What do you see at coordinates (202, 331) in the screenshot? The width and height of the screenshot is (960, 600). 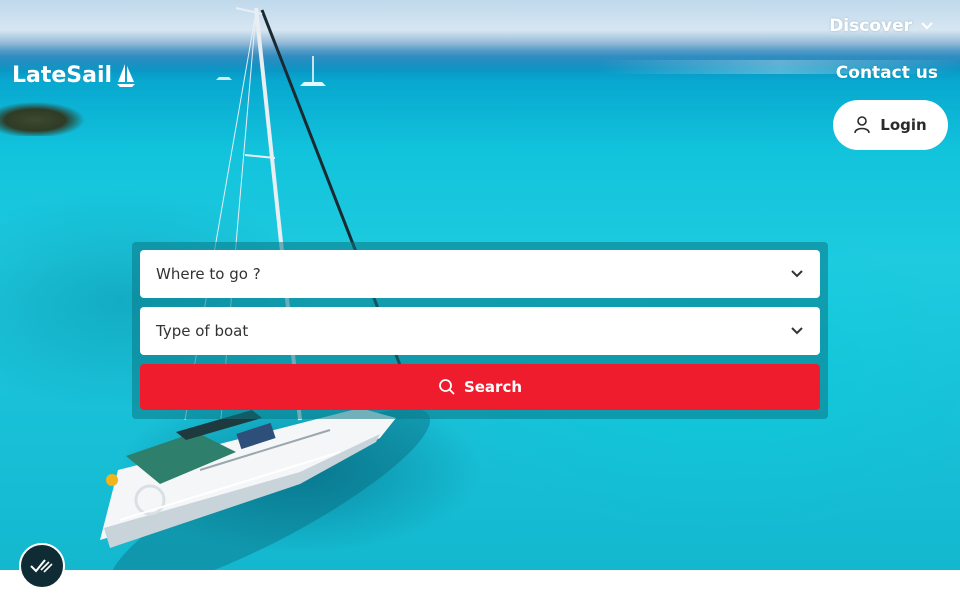 I see `boat-type-placeholder: Type of boat` at bounding box center [202, 331].